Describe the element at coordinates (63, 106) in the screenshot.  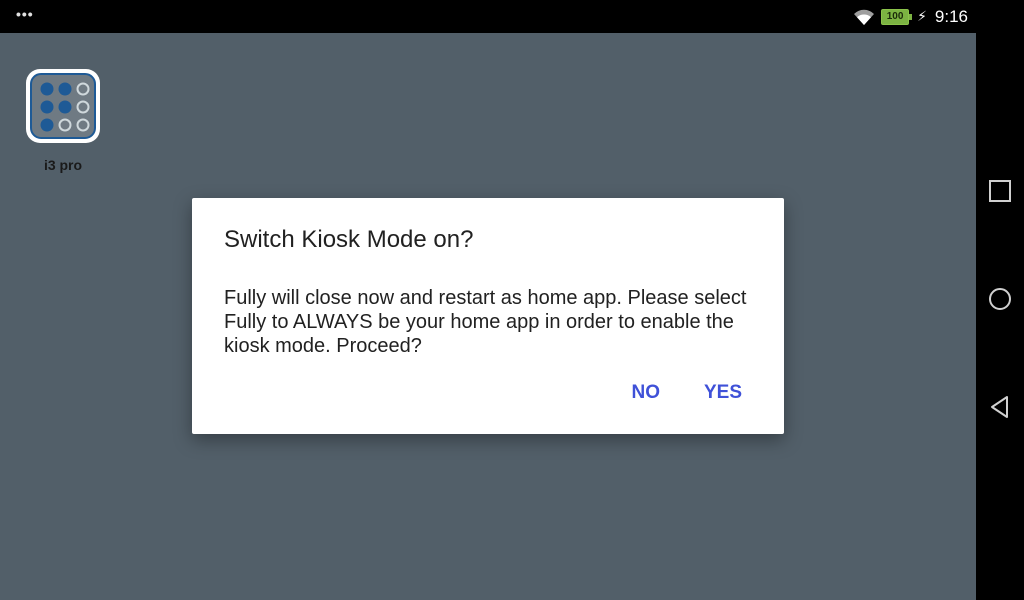
I see `i3-pro-app-icon` at that location.